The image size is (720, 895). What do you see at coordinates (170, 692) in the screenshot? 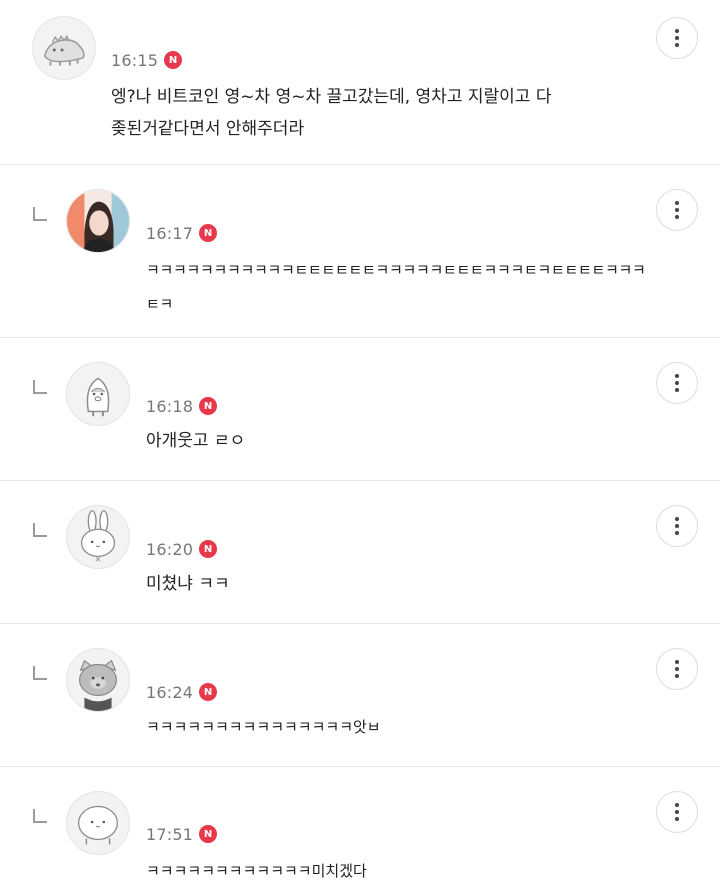
I see `comment-time: 16:24` at bounding box center [170, 692].